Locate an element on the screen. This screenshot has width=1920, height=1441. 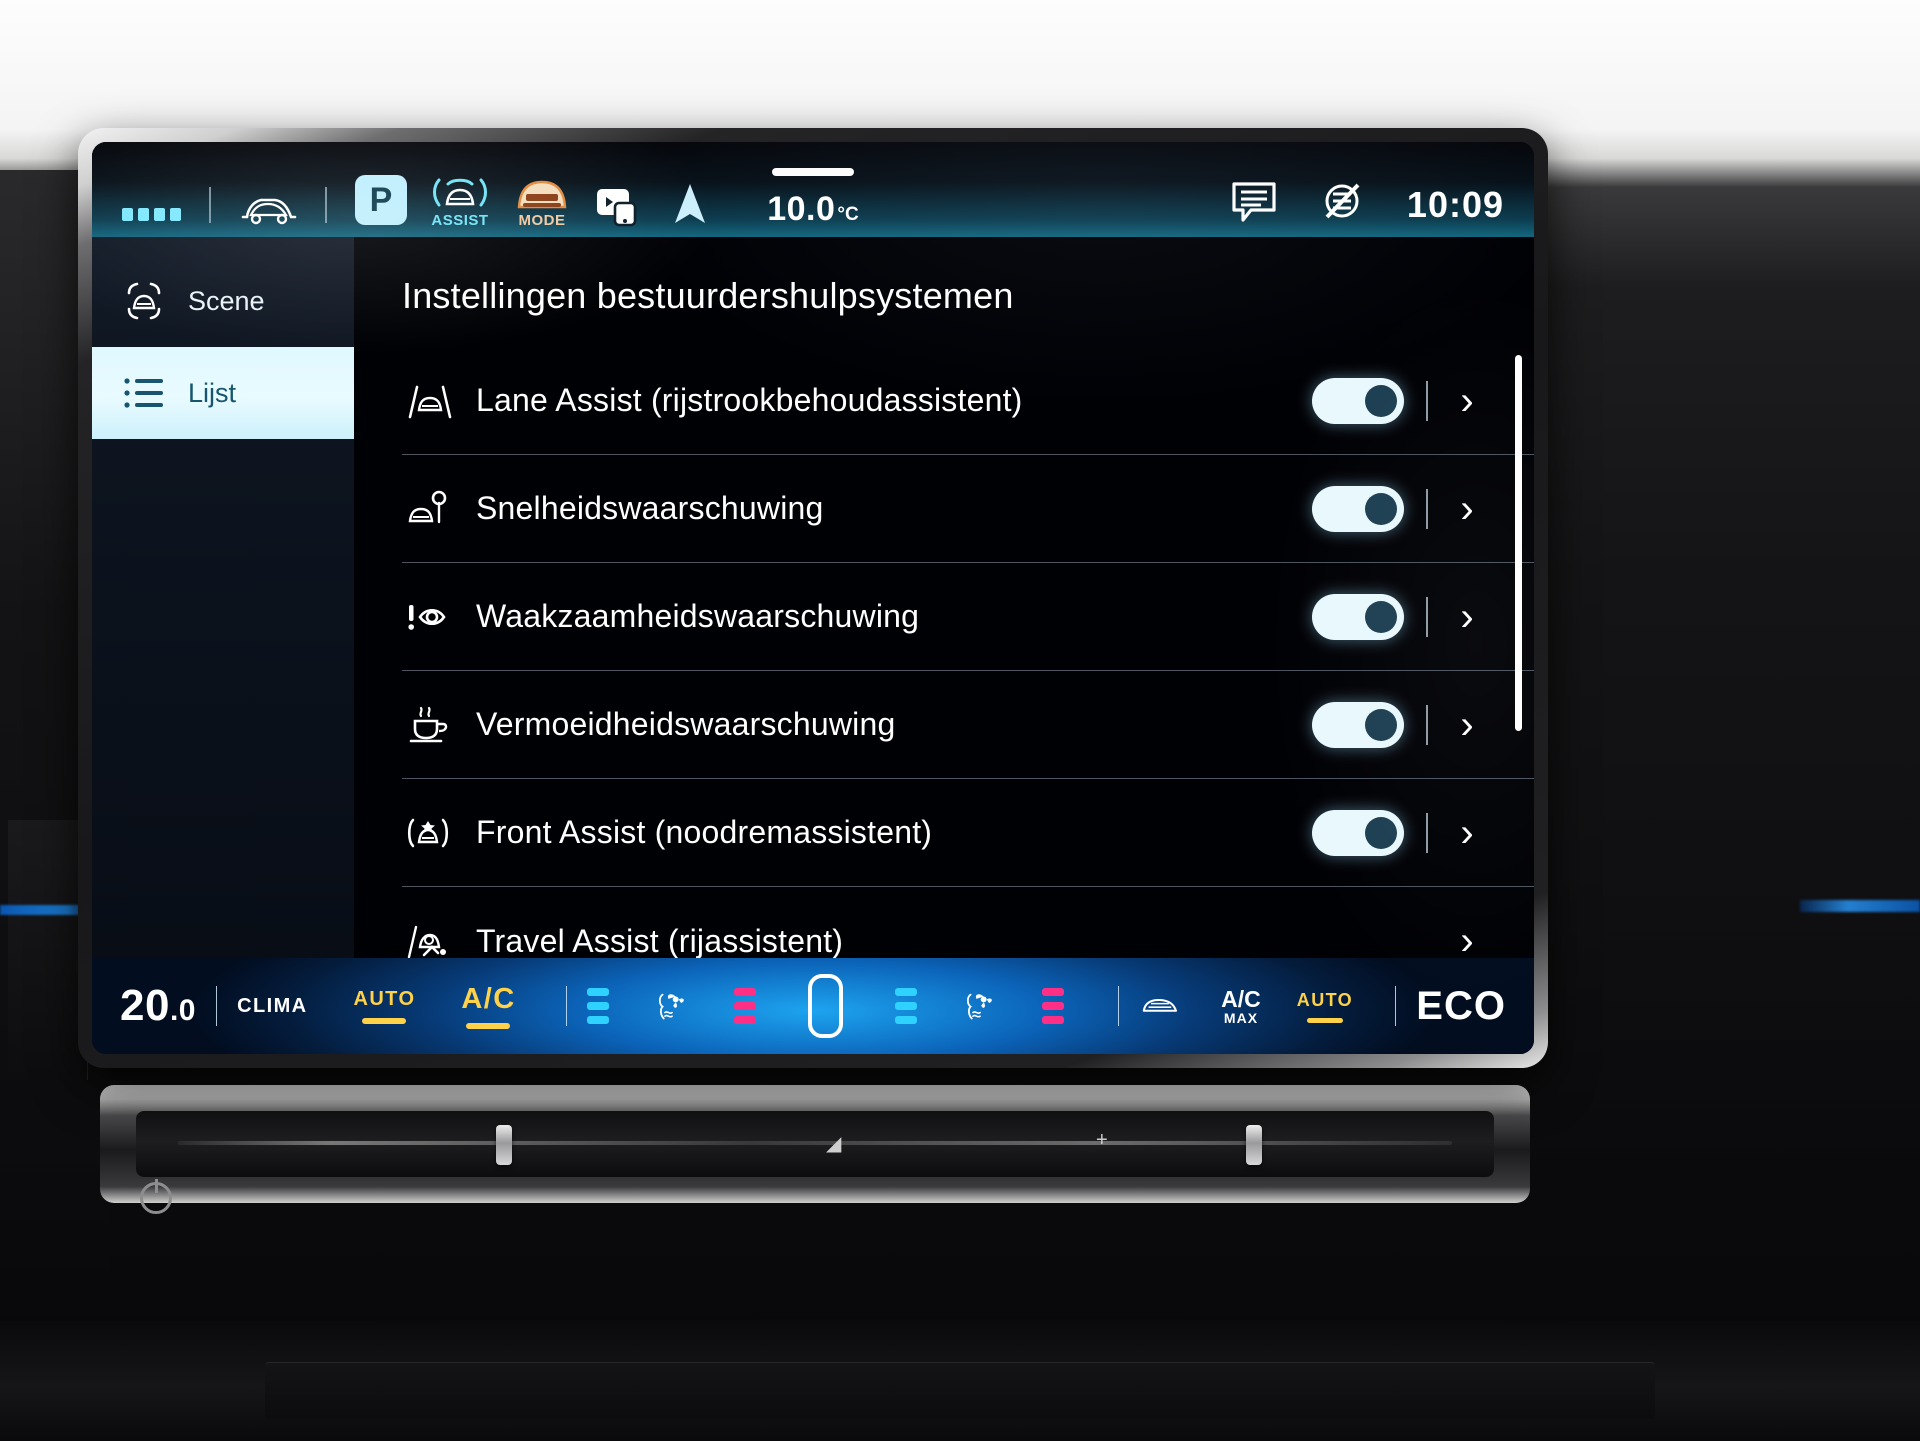
scrollbar-thumb is located at coordinates (1518, 543).